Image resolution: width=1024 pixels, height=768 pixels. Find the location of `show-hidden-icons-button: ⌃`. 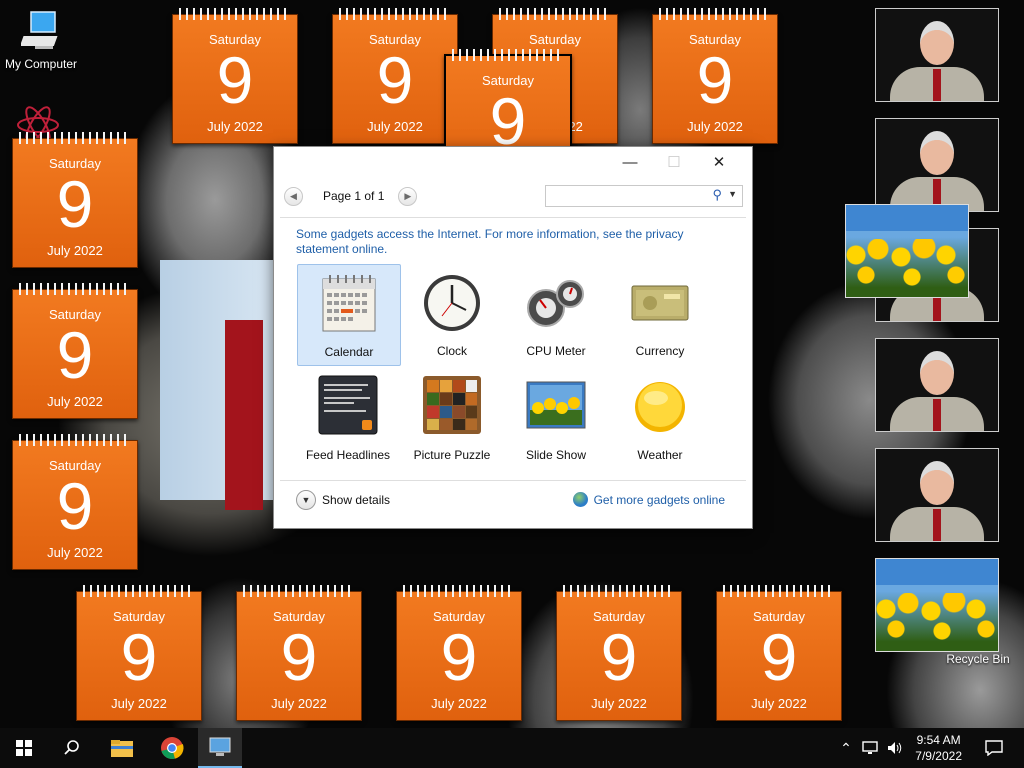

show-hidden-icons-button: ⌃ is located at coordinates (846, 748).